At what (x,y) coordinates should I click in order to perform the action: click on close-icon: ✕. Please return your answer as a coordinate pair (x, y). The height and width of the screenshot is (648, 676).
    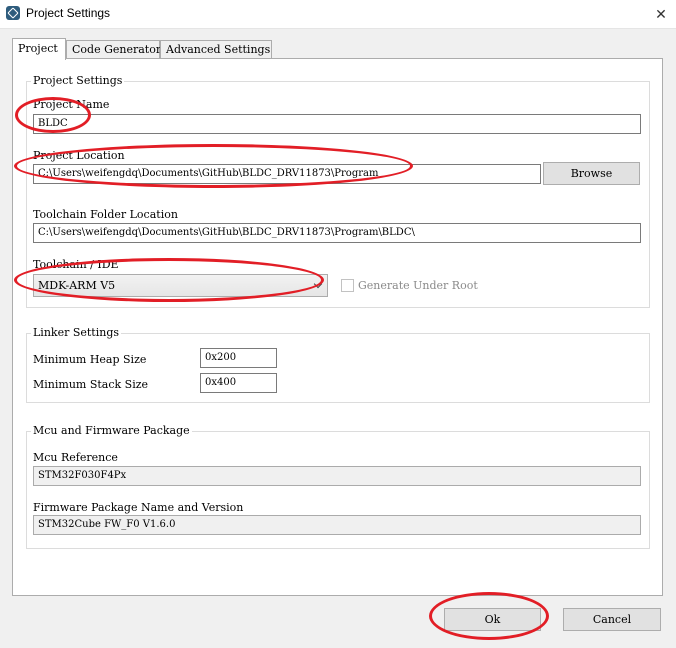
    Looking at the image, I should click on (661, 14).